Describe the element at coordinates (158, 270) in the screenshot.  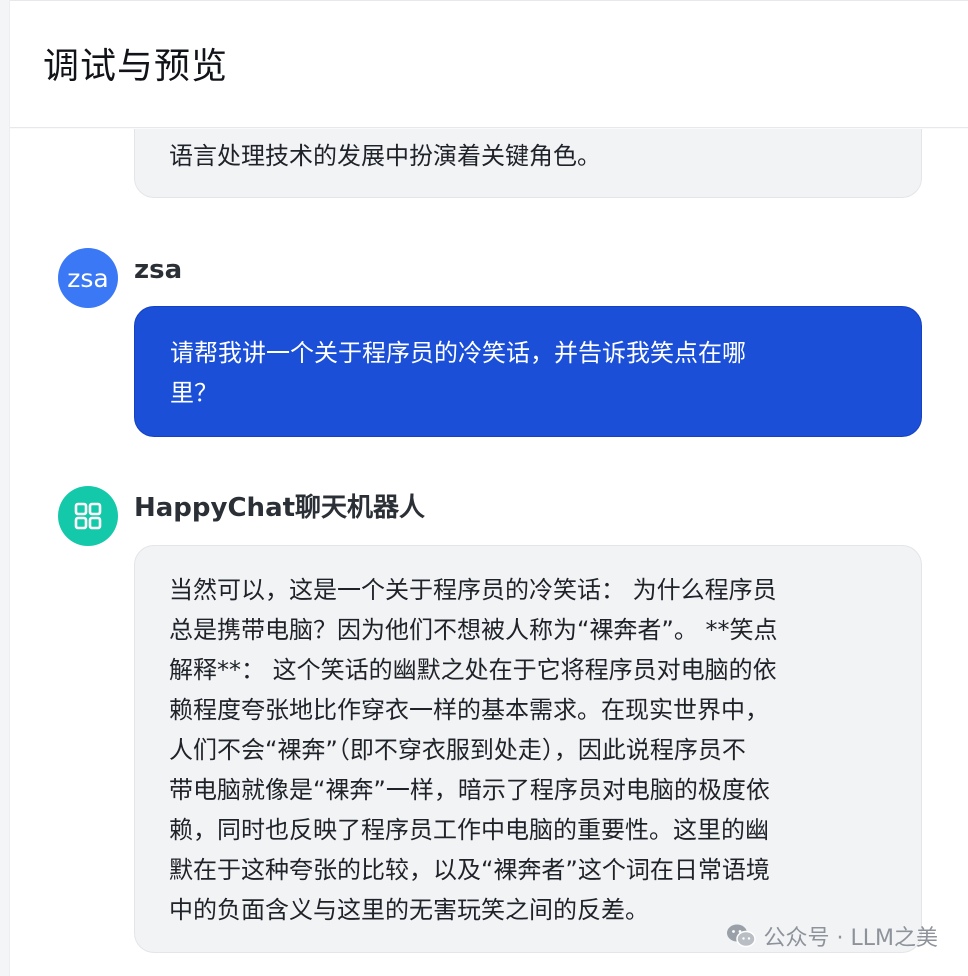
I see `user-name: zsa` at that location.